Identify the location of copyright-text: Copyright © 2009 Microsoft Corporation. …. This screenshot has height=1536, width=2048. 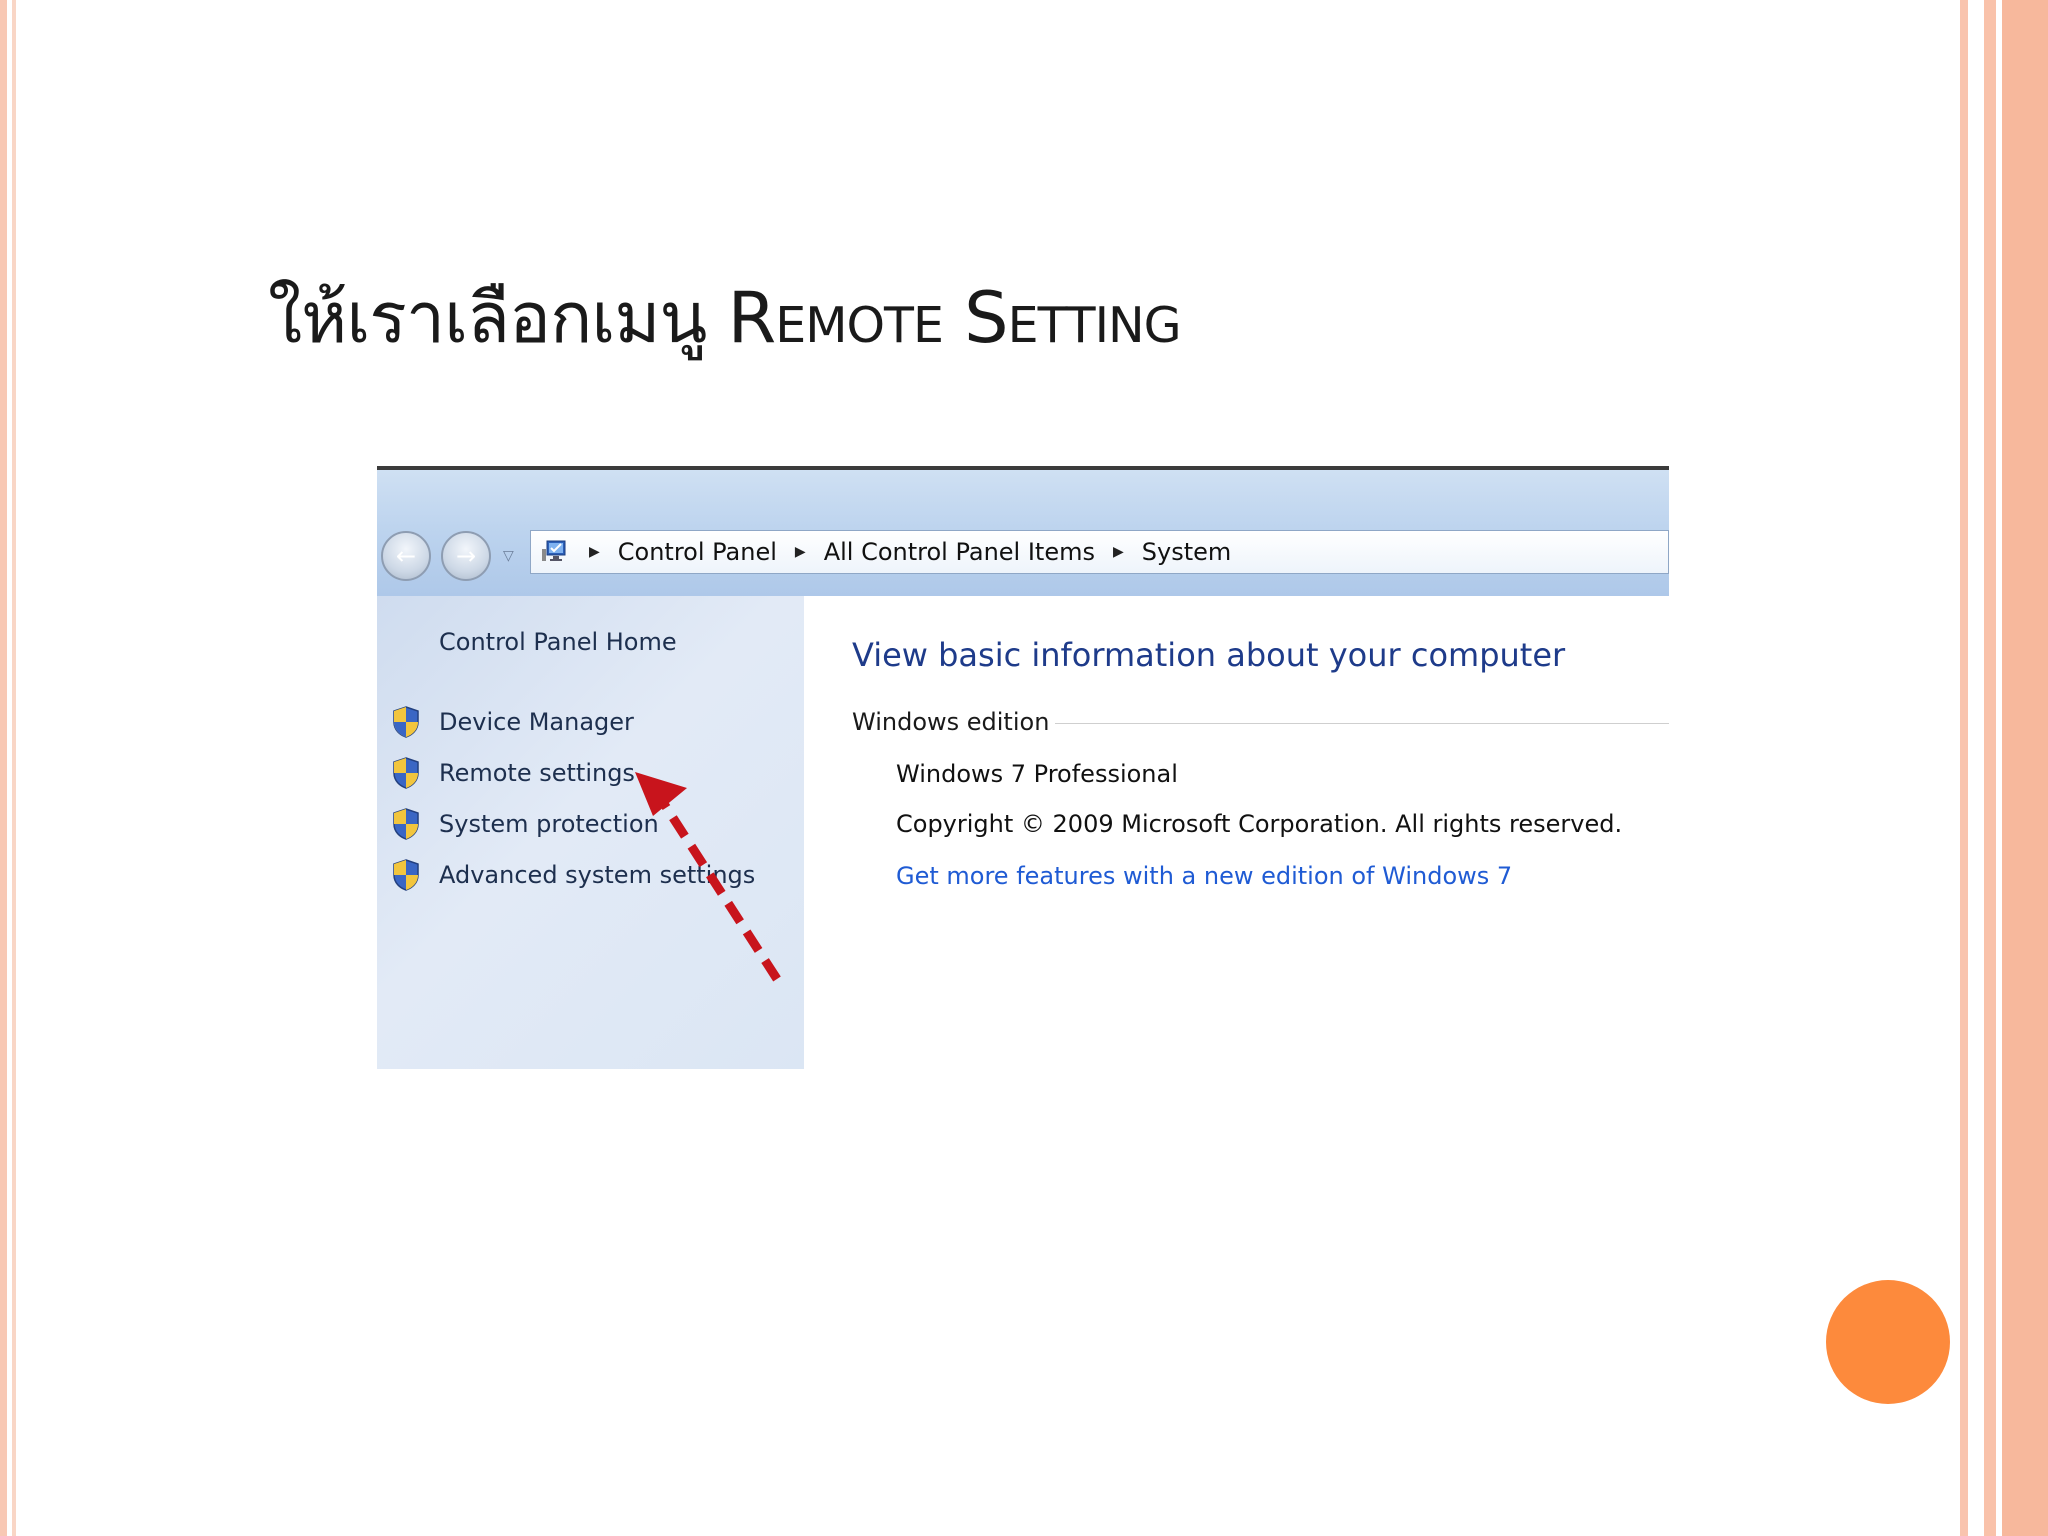
(1259, 824).